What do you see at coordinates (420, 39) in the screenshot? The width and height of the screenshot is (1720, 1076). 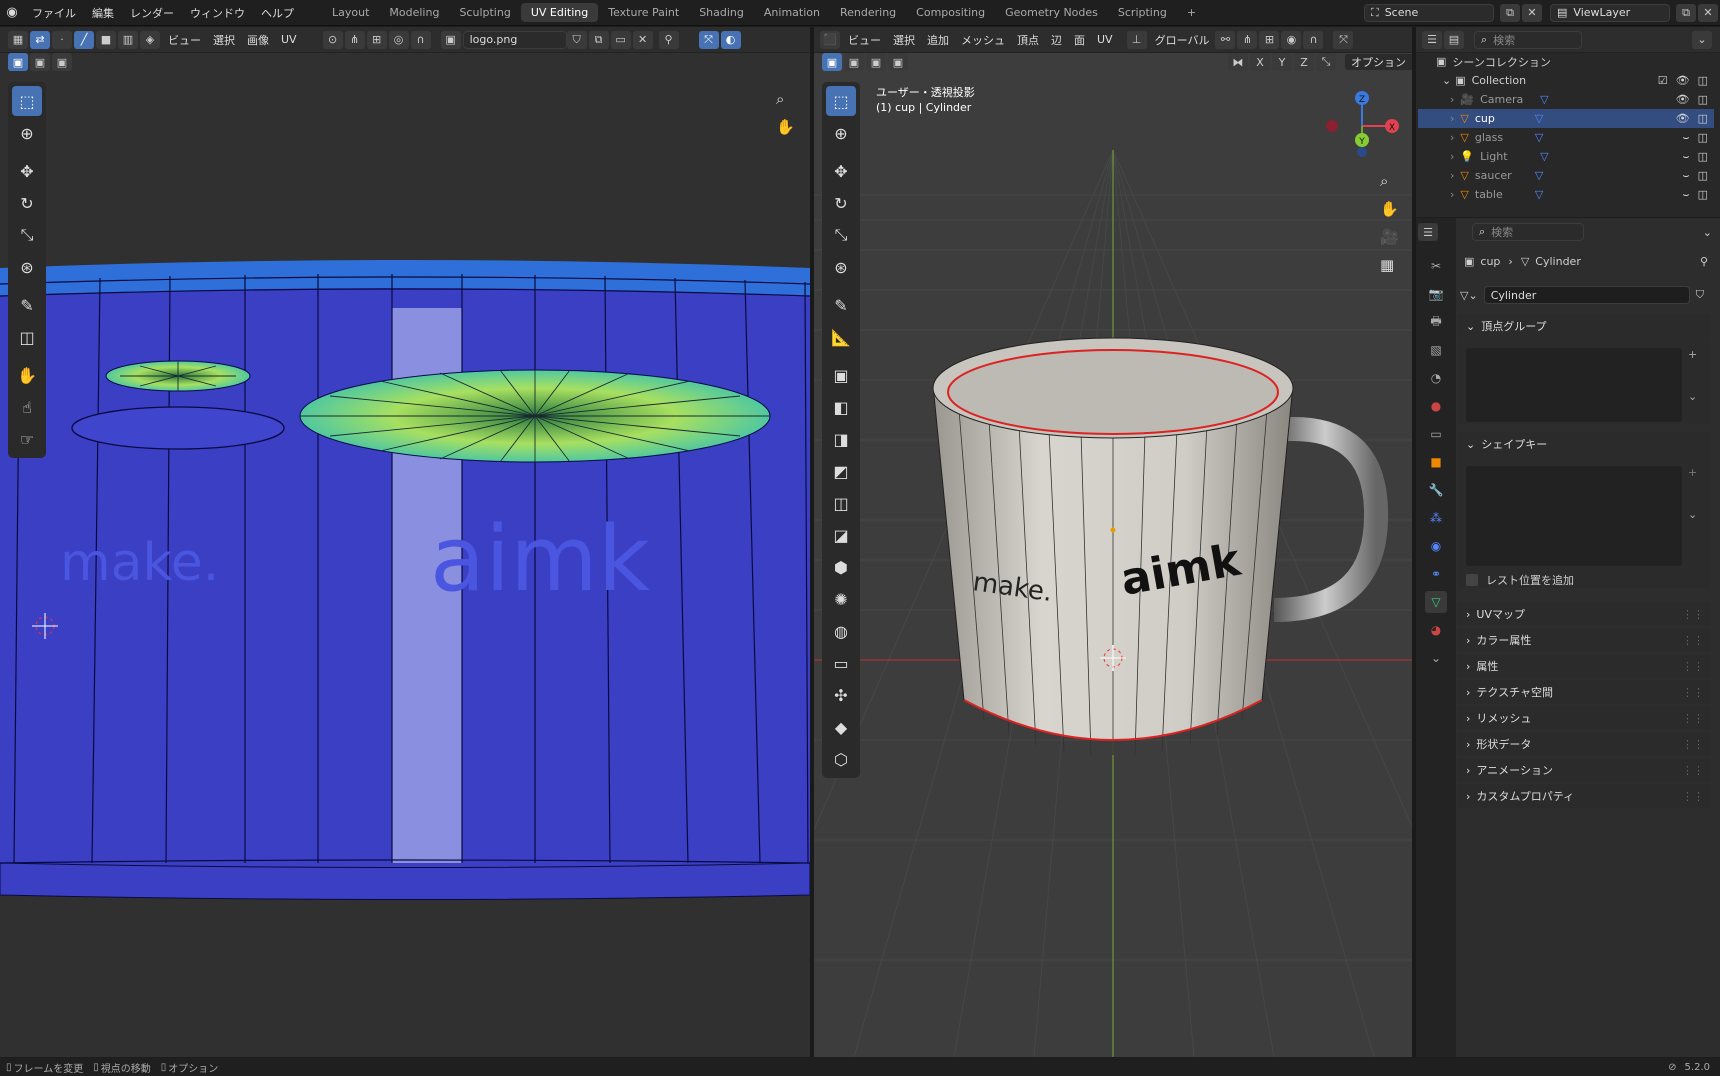 I see `falloff-icon: ∩` at bounding box center [420, 39].